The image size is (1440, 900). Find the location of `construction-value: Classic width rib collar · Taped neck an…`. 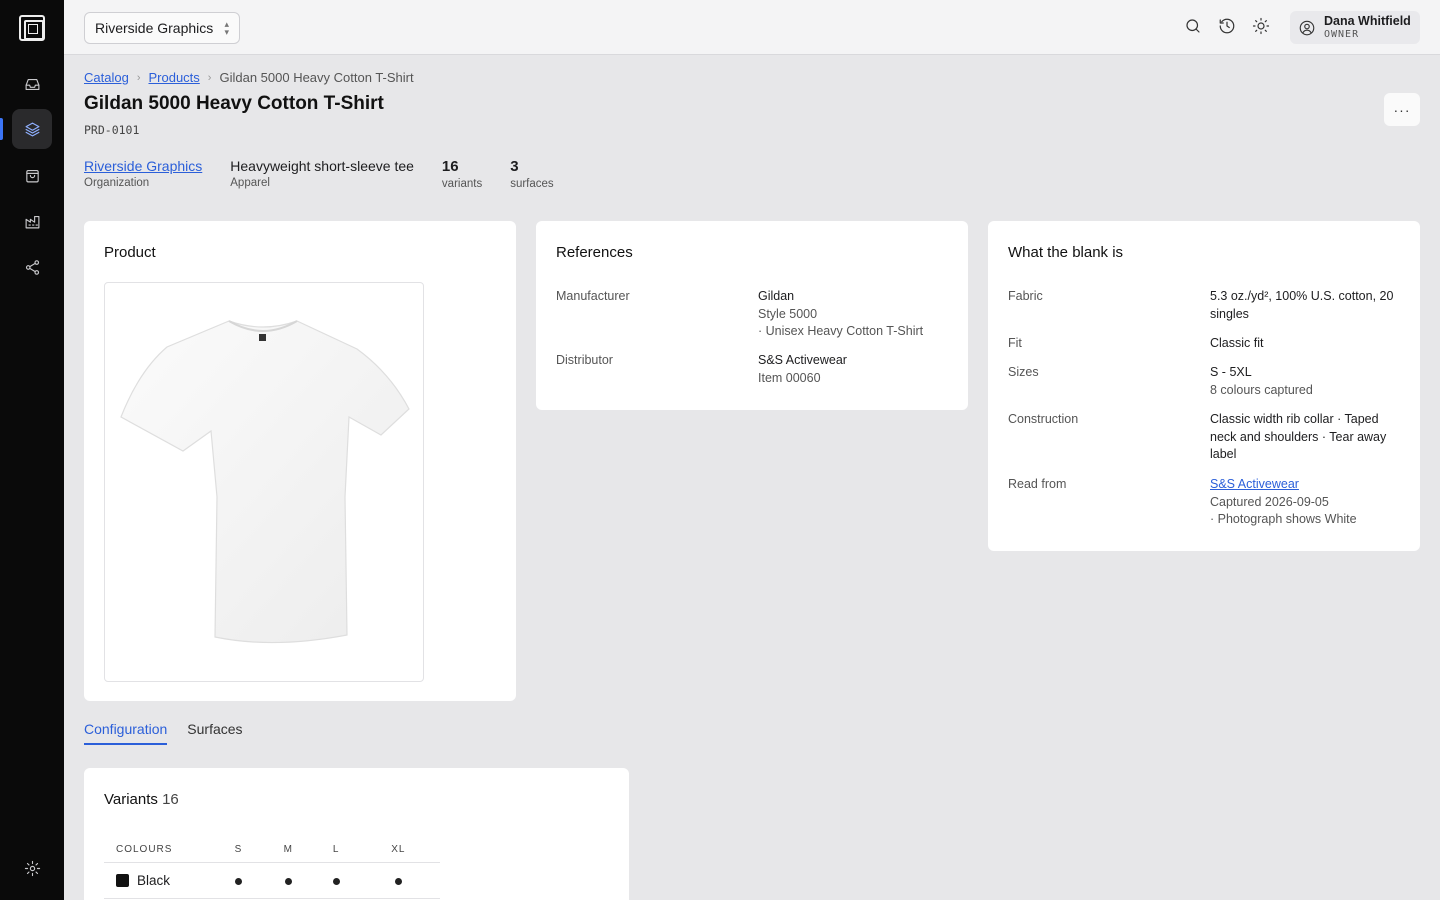

construction-value: Classic width rib collar · Taped neck an… is located at coordinates (1298, 436).